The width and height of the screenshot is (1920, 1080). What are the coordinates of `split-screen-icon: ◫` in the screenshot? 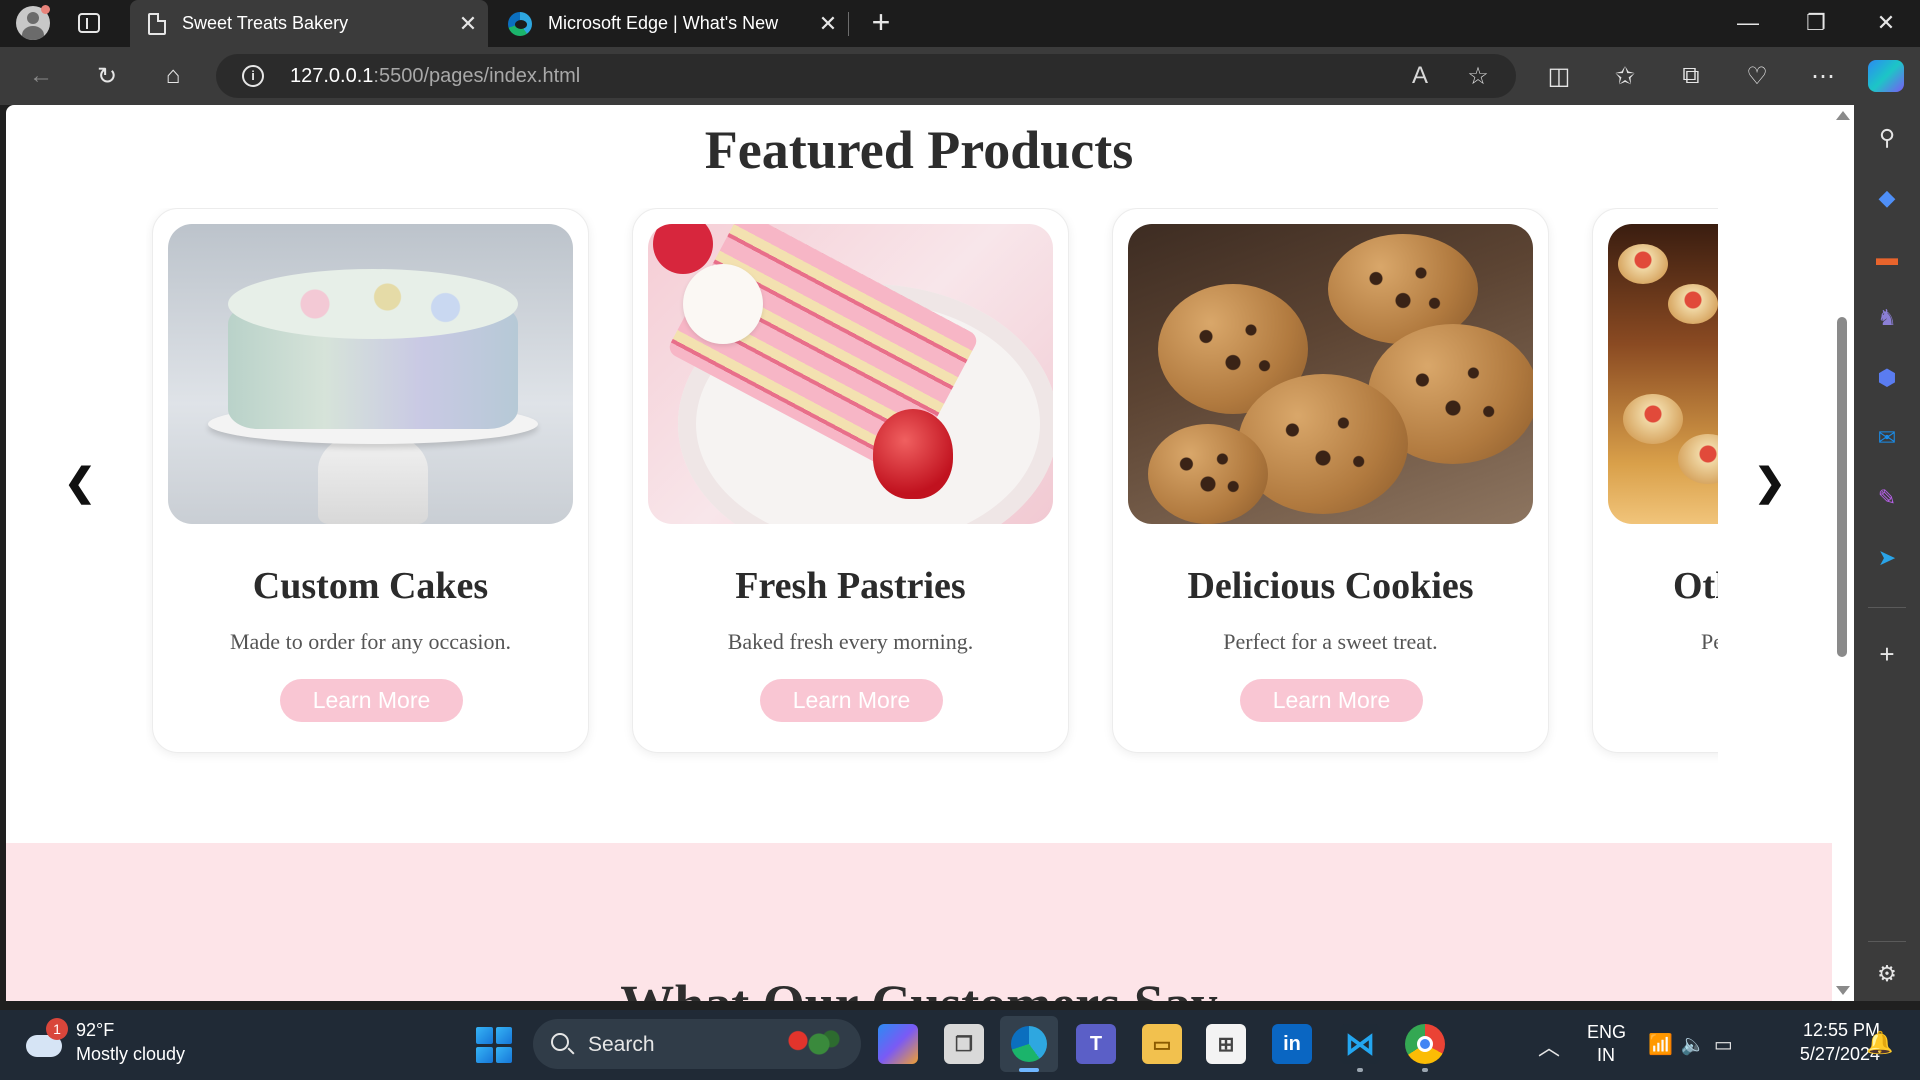 It's located at (1559, 76).